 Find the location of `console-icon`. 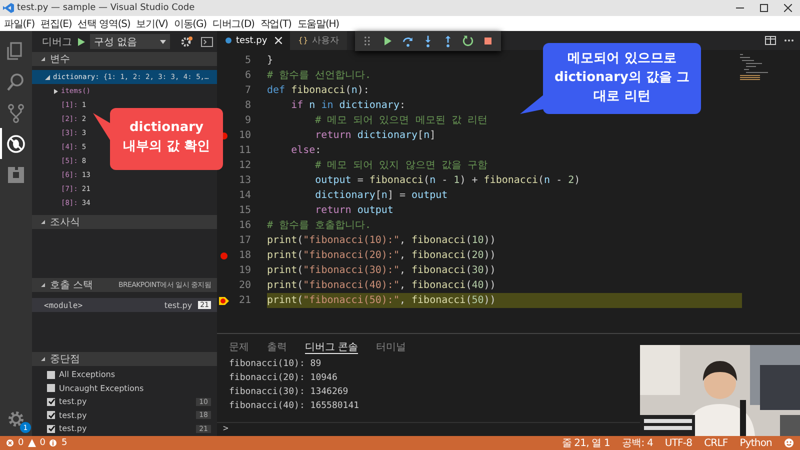

console-icon is located at coordinates (207, 41).